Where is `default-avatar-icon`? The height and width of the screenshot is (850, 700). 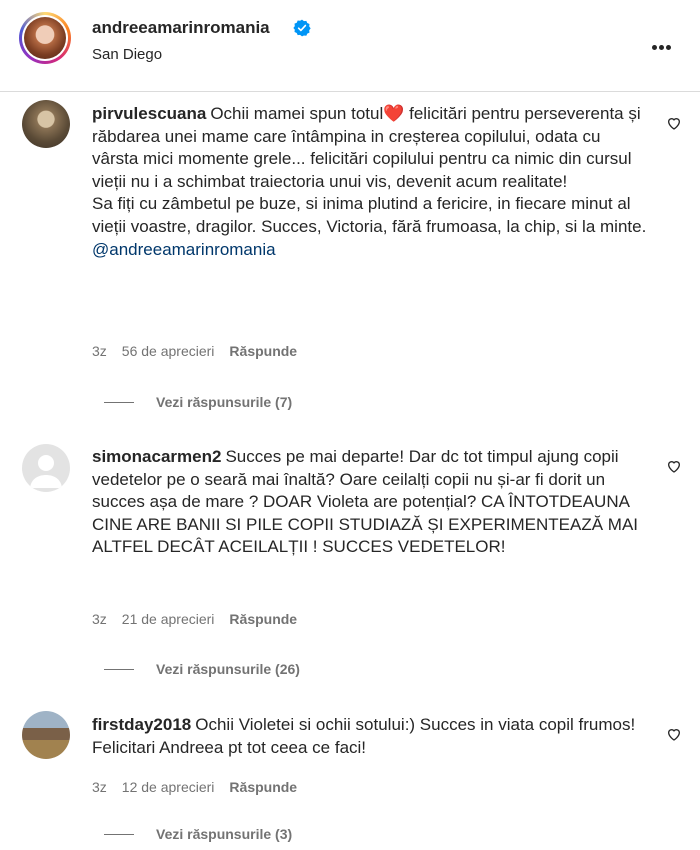 default-avatar-icon is located at coordinates (46, 471).